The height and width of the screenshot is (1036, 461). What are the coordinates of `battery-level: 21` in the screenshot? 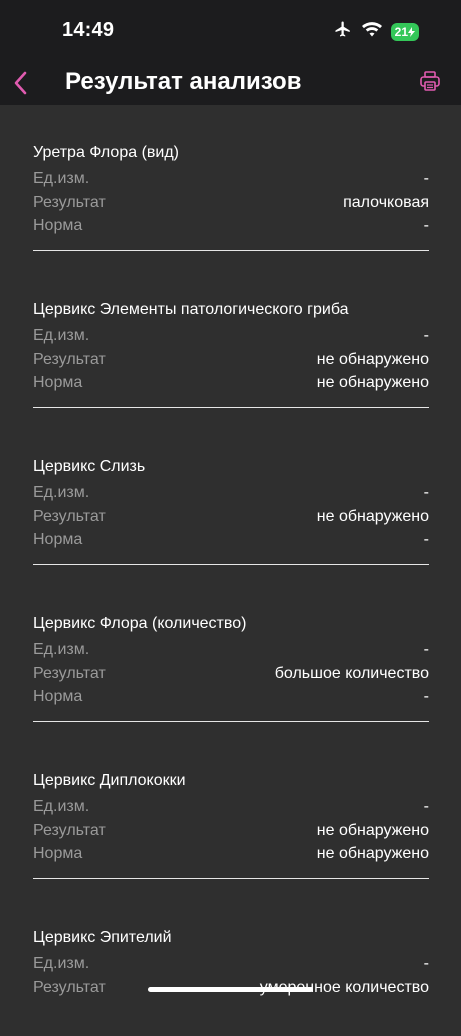 It's located at (401, 31).